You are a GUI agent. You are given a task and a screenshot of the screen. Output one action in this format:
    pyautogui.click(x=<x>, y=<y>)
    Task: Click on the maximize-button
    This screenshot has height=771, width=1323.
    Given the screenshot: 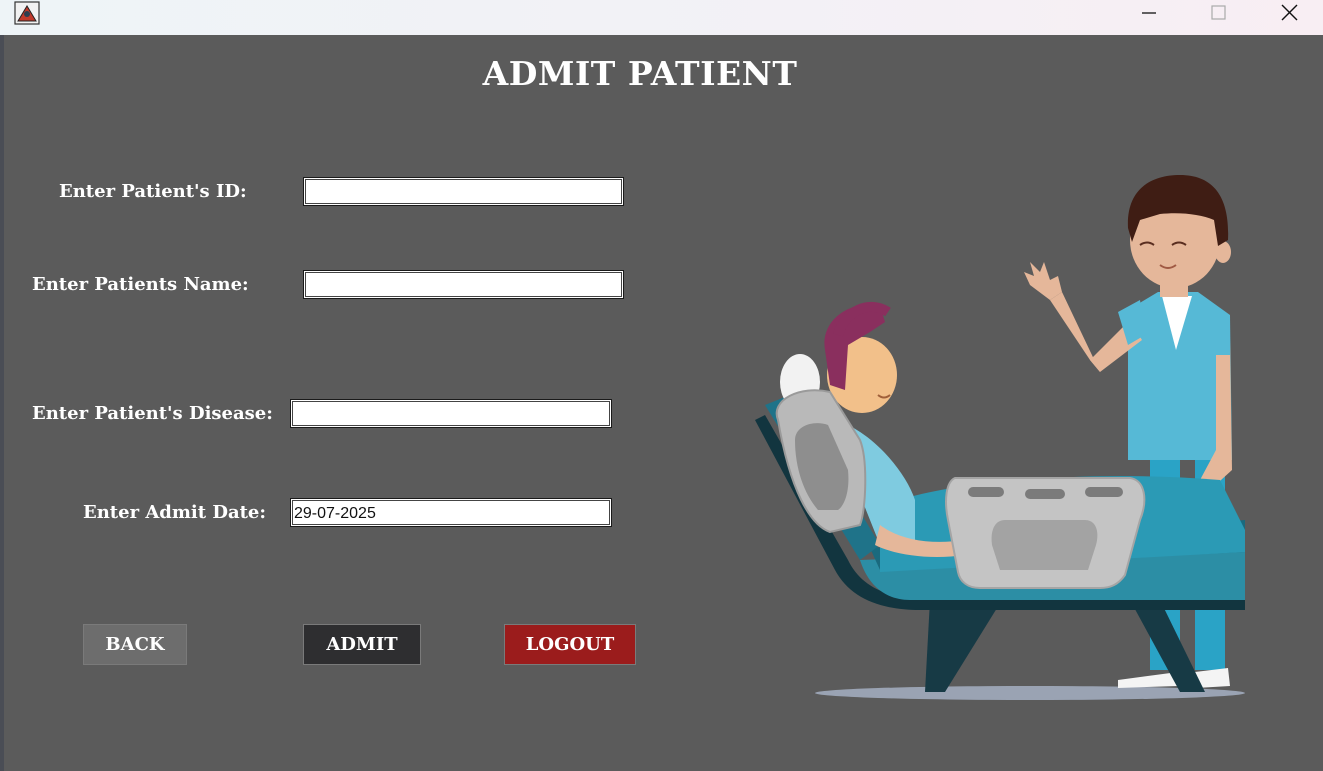 What is the action you would take?
    pyautogui.click(x=1219, y=14)
    